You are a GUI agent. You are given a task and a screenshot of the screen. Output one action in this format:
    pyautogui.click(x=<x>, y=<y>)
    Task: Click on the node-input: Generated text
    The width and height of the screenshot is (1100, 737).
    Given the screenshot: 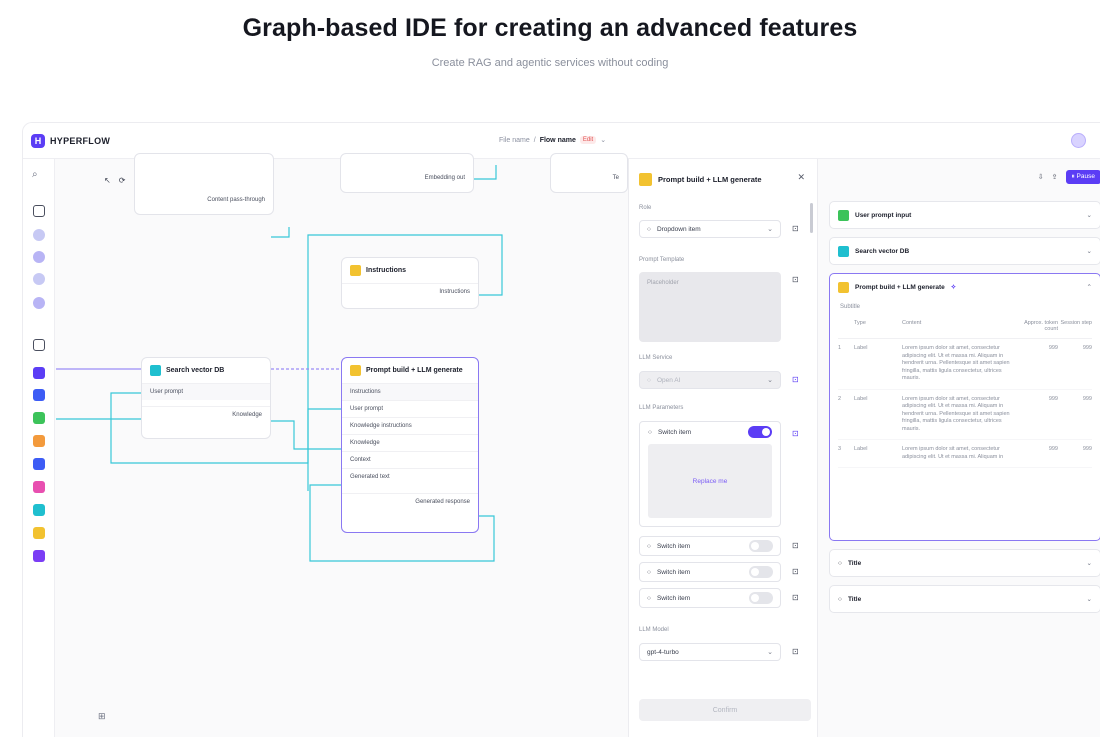 What is the action you would take?
    pyautogui.click(x=410, y=476)
    